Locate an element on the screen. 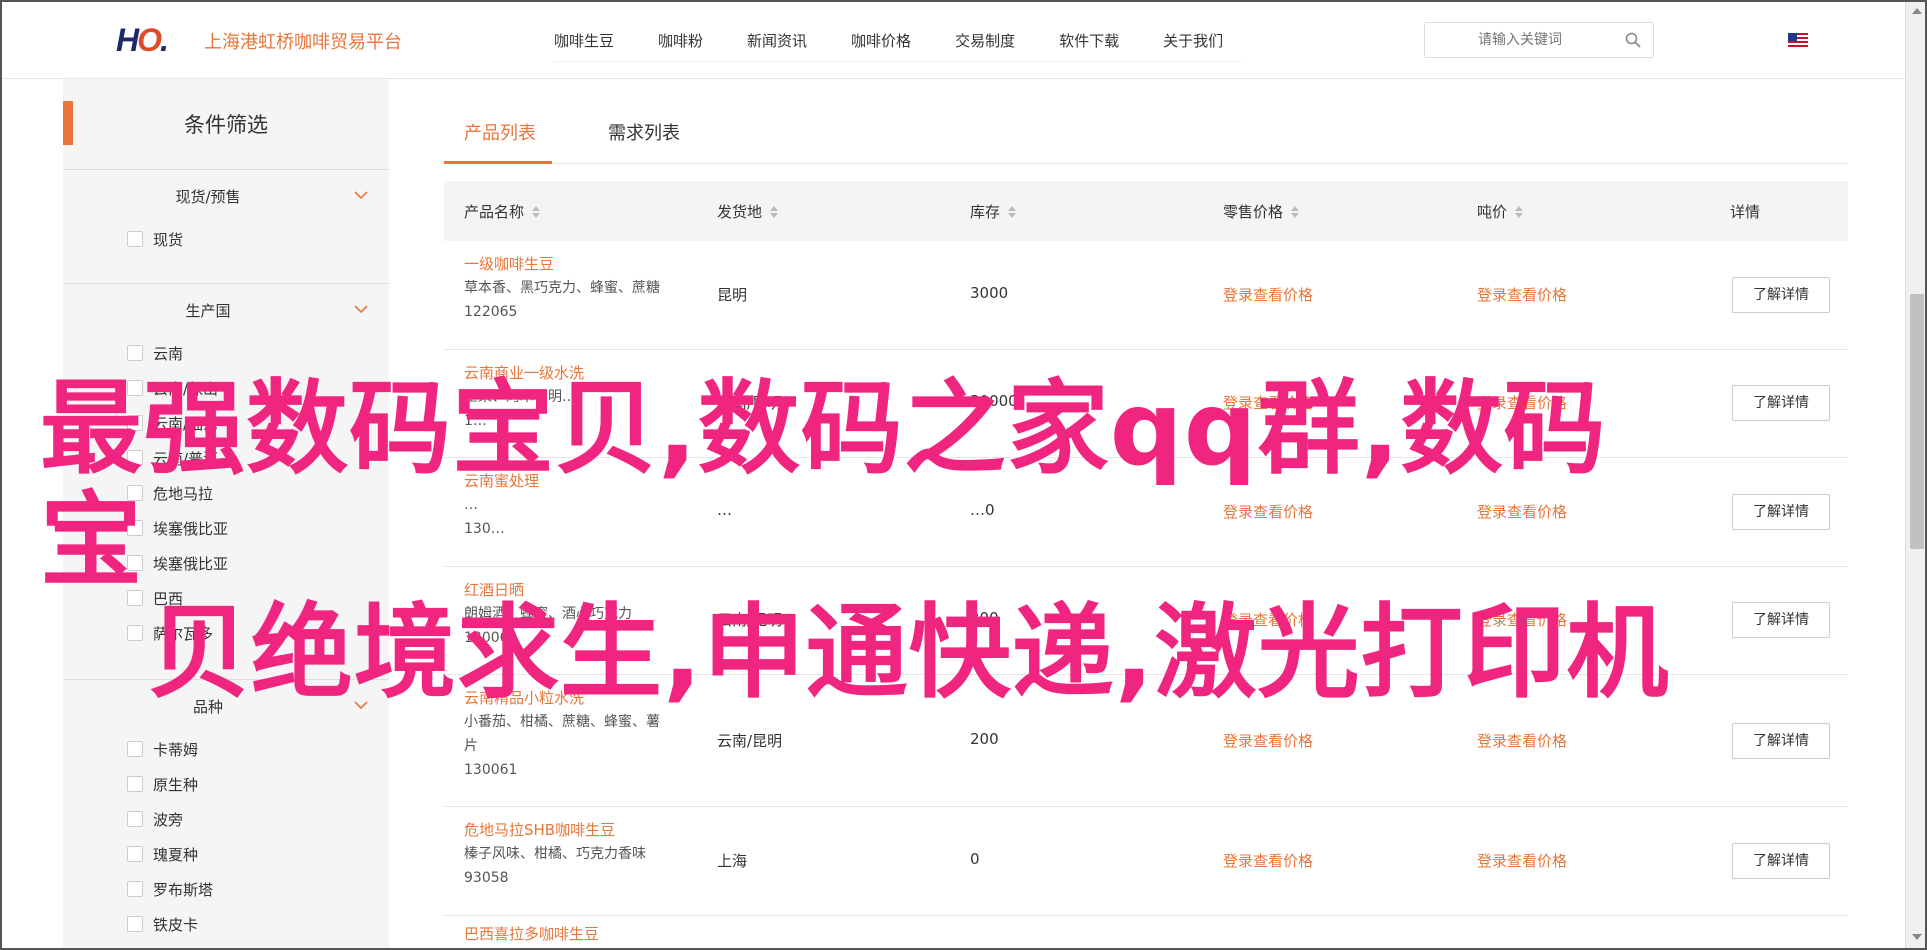  active-tab-indicator is located at coordinates (498, 162).